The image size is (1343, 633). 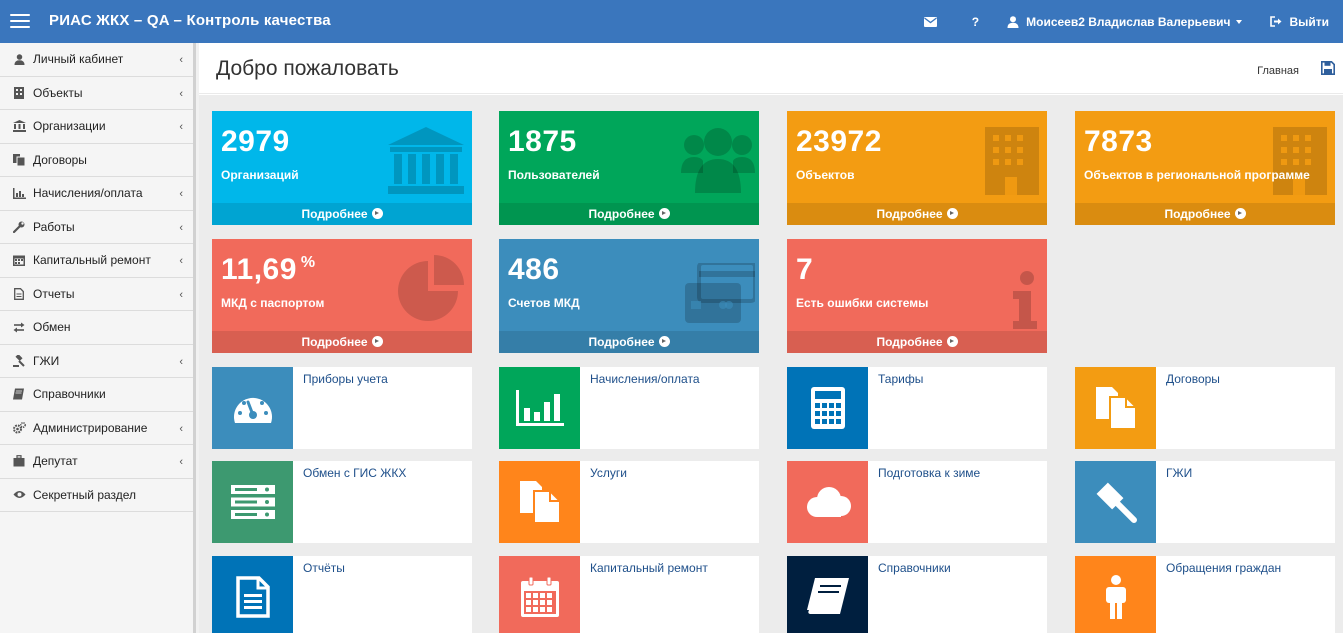 I want to click on sidebar-item-cabinet: Личный кабинет ‹, so click(x=96, y=60).